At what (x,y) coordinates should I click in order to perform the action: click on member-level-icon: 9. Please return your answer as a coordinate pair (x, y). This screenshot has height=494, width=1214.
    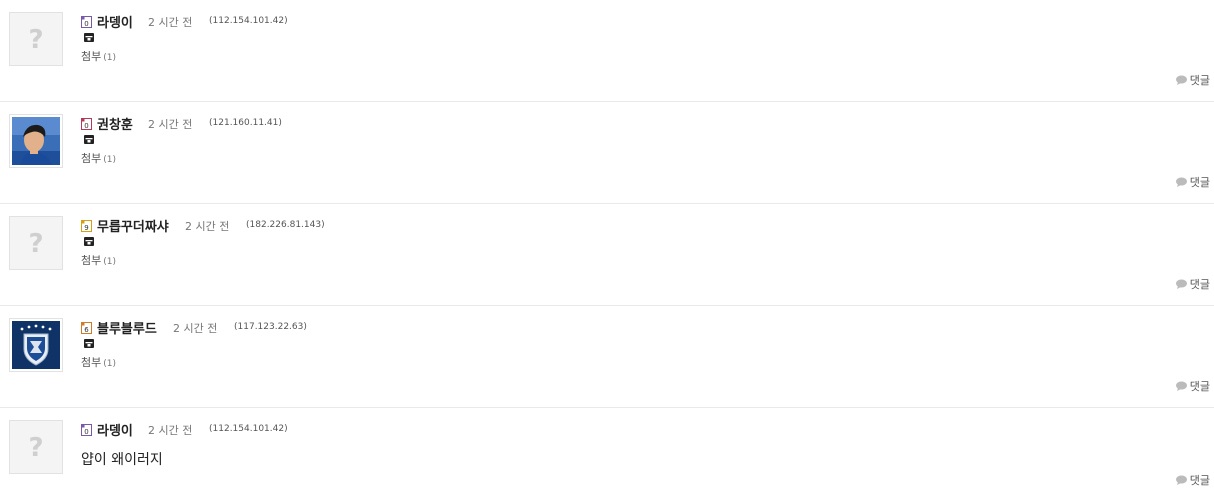
    Looking at the image, I should click on (86, 226).